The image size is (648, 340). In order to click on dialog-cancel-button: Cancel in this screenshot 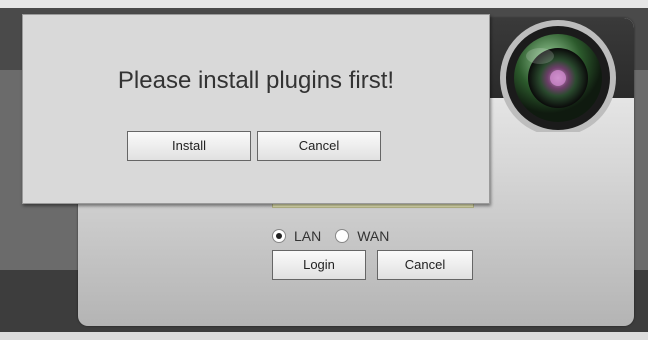, I will do `click(319, 146)`.